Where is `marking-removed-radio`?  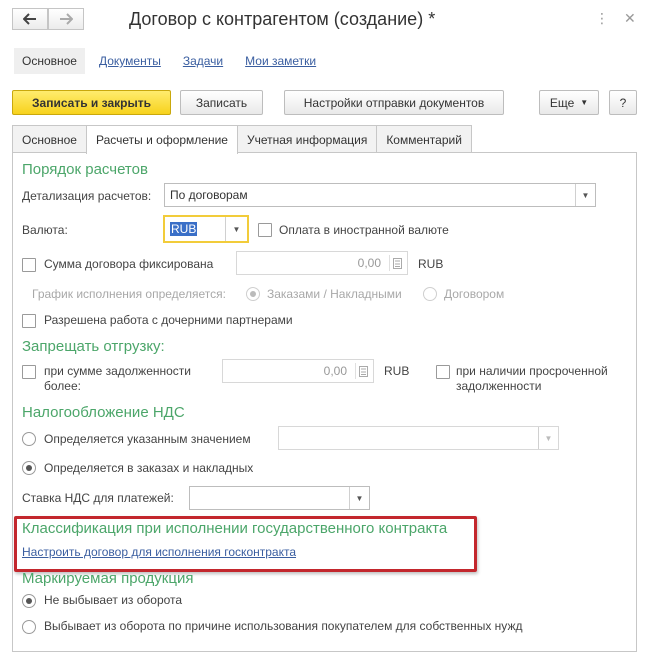 marking-removed-radio is located at coordinates (29, 627).